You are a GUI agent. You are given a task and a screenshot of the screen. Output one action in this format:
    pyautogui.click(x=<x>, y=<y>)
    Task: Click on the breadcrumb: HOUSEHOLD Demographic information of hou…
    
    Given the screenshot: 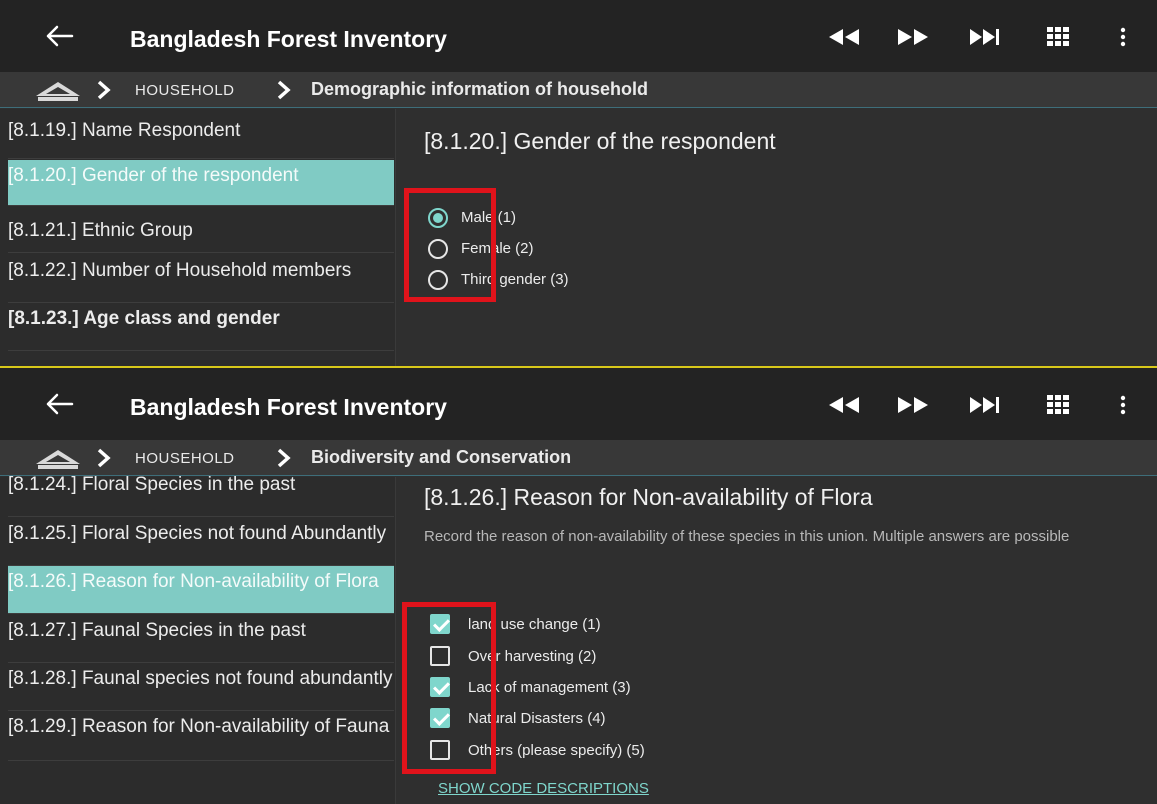 What is the action you would take?
    pyautogui.click(x=578, y=90)
    